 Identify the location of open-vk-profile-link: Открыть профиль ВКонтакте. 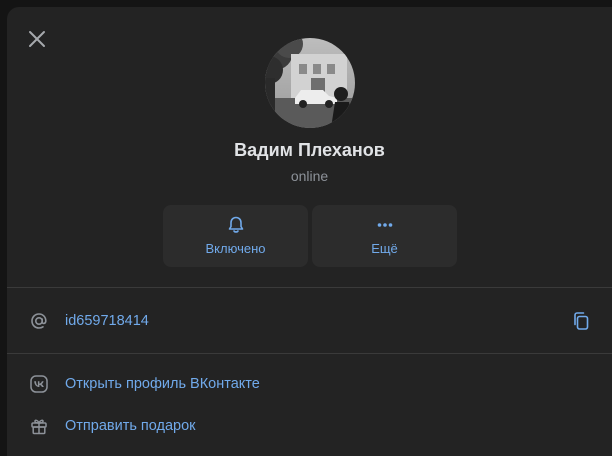
(162, 384).